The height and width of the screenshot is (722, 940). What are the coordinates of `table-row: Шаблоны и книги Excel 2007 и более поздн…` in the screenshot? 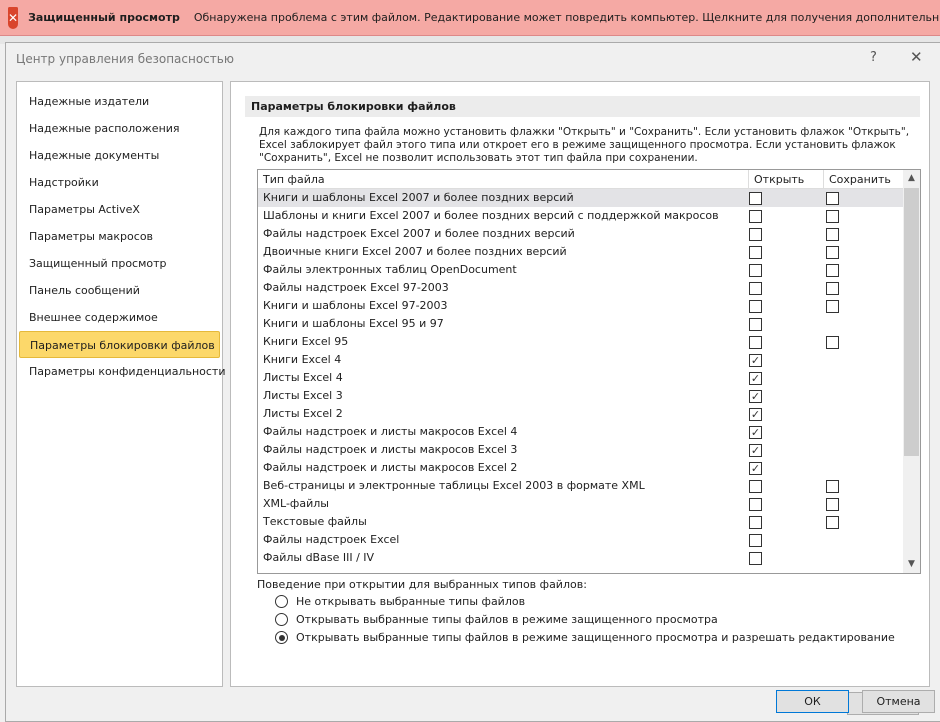 It's located at (580, 216).